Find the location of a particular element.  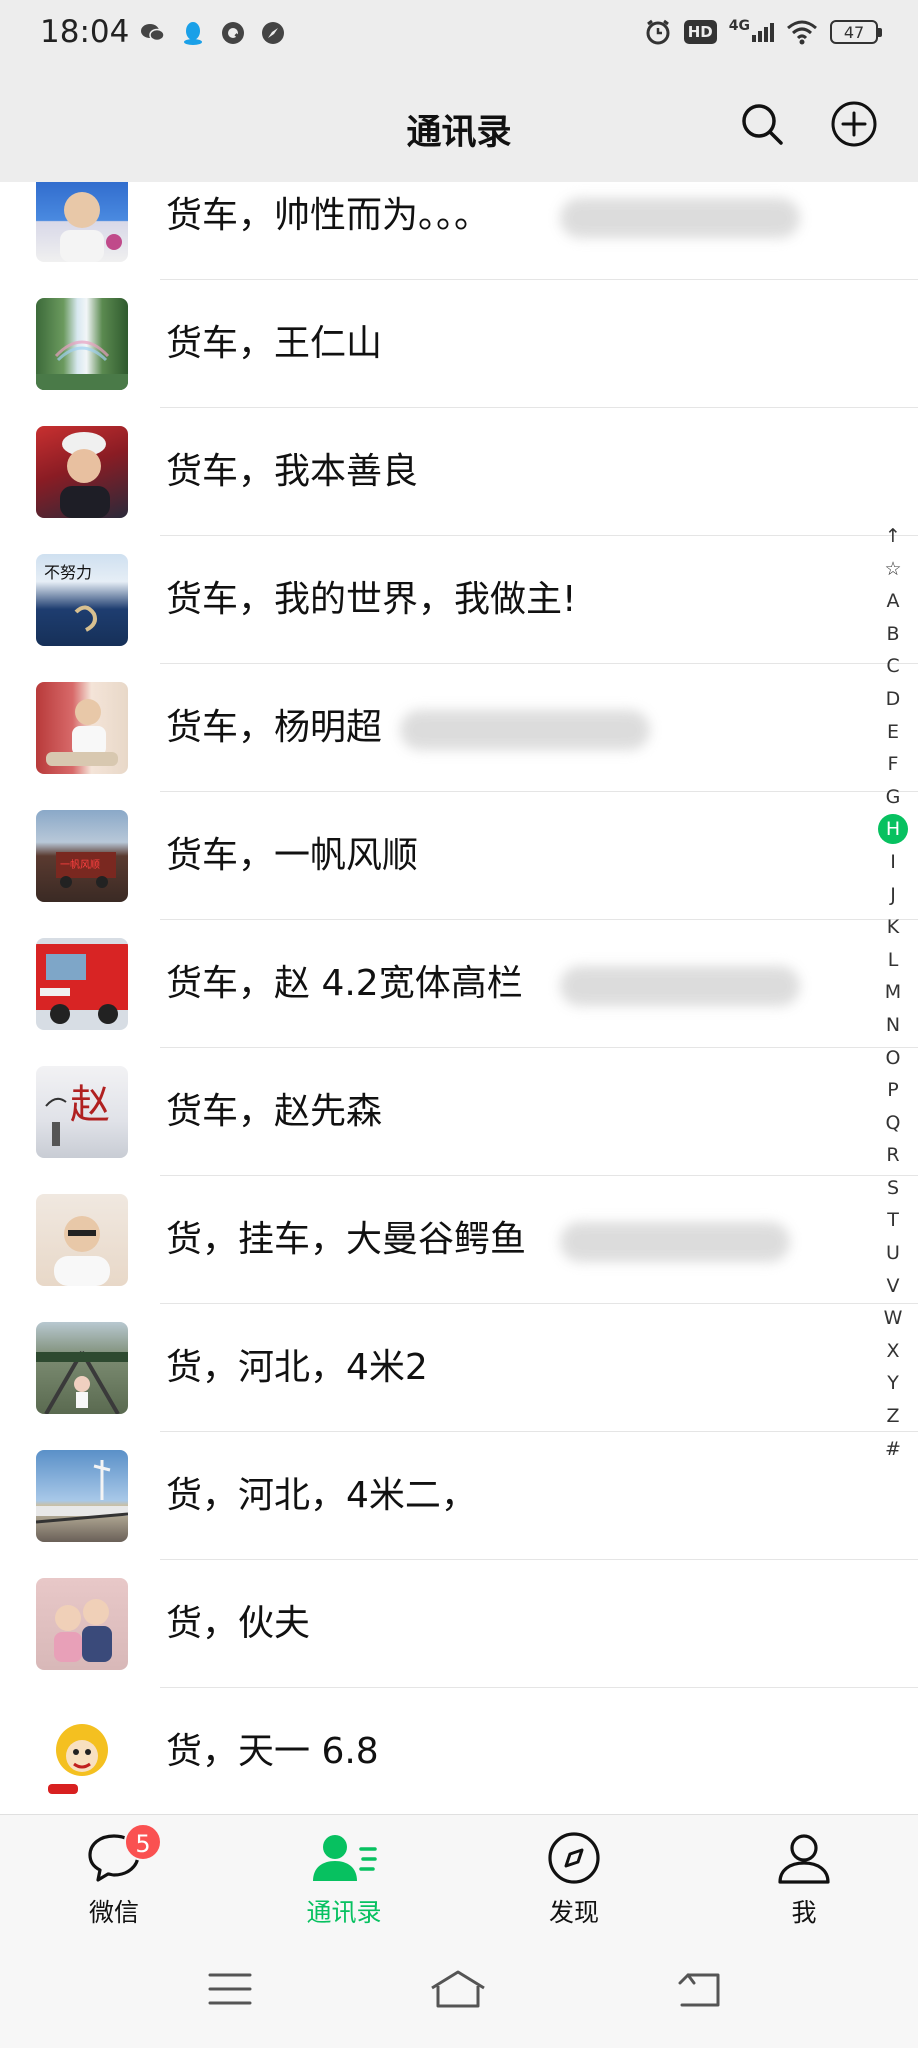

contact-row: 货车，赵 4.2宽体高栏 is located at coordinates (459, 984).